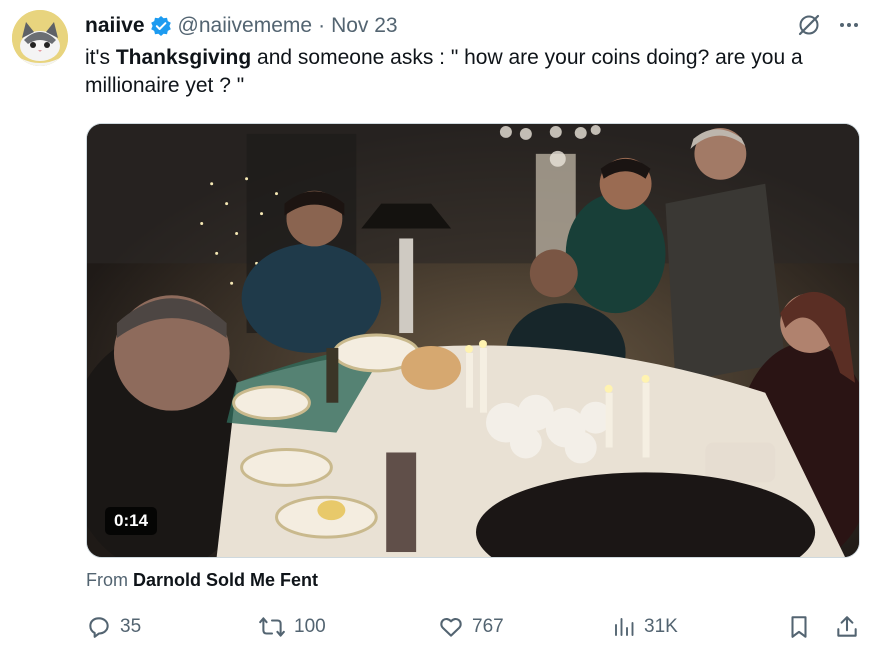 This screenshot has height=658, width=882. Describe the element at coordinates (107, 580) in the screenshot. I see `attribution-prefix: From` at that location.